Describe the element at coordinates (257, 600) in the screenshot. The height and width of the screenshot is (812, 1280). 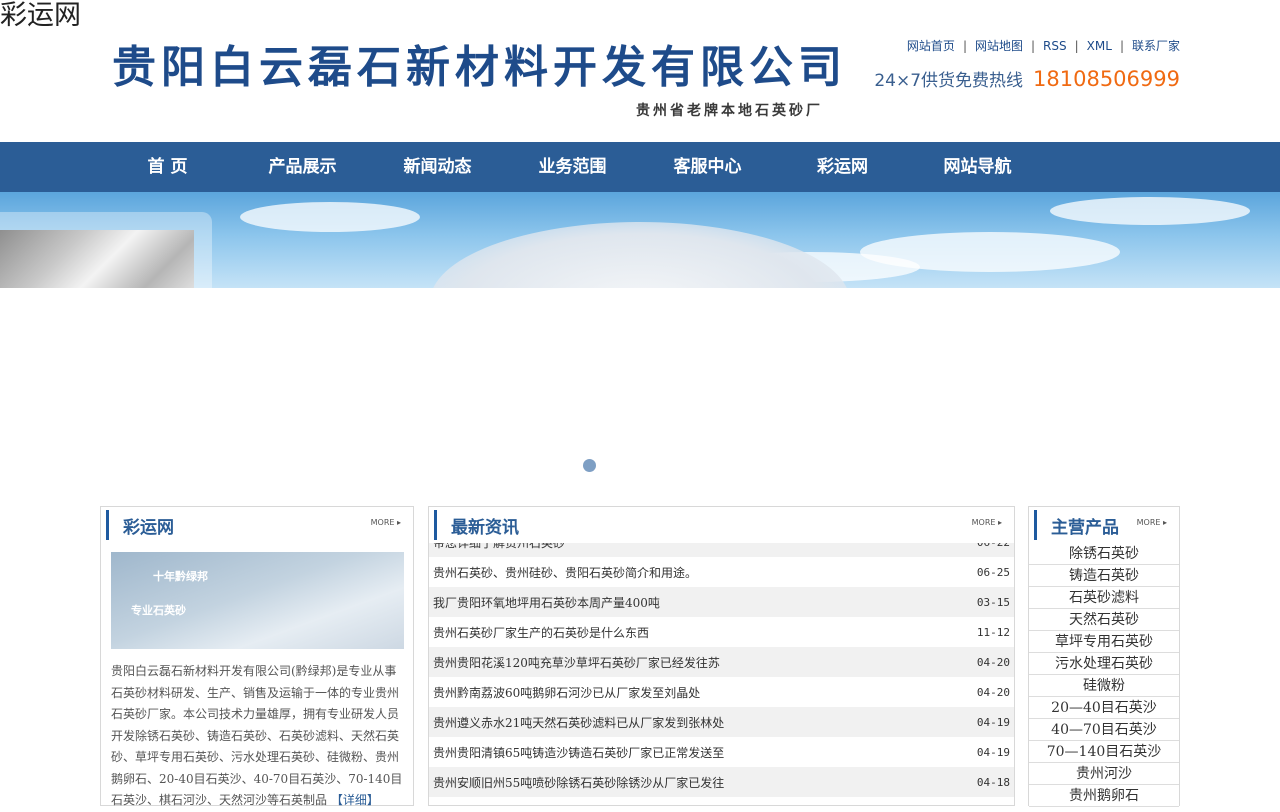
I see `about-image: 十年黔绿邦 专业石英砂` at that location.